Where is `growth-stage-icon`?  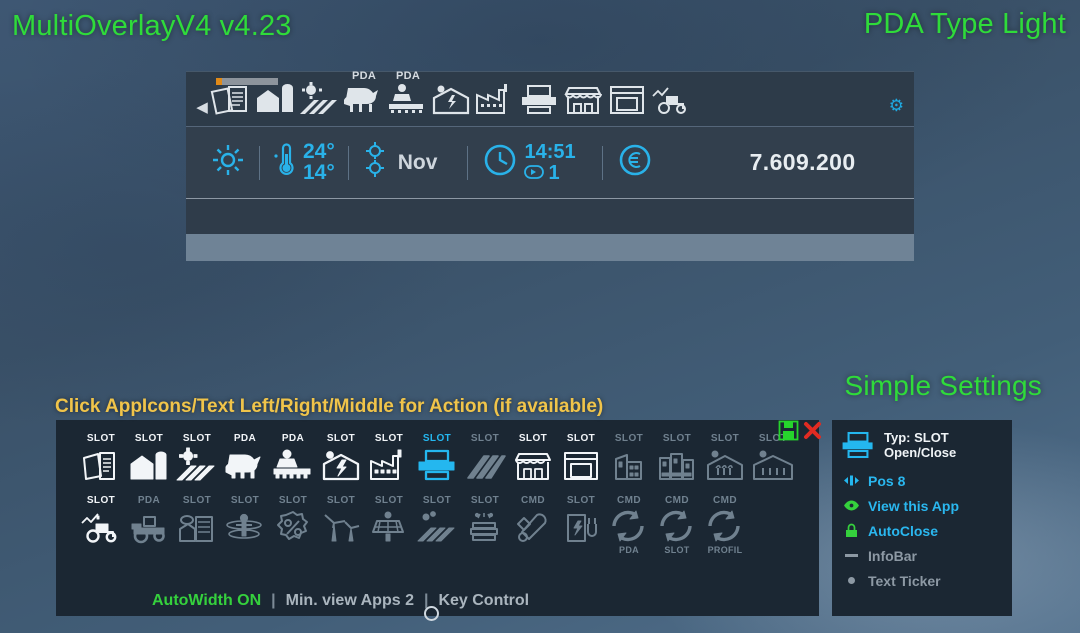
growth-stage-icon is located at coordinates (376, 162).